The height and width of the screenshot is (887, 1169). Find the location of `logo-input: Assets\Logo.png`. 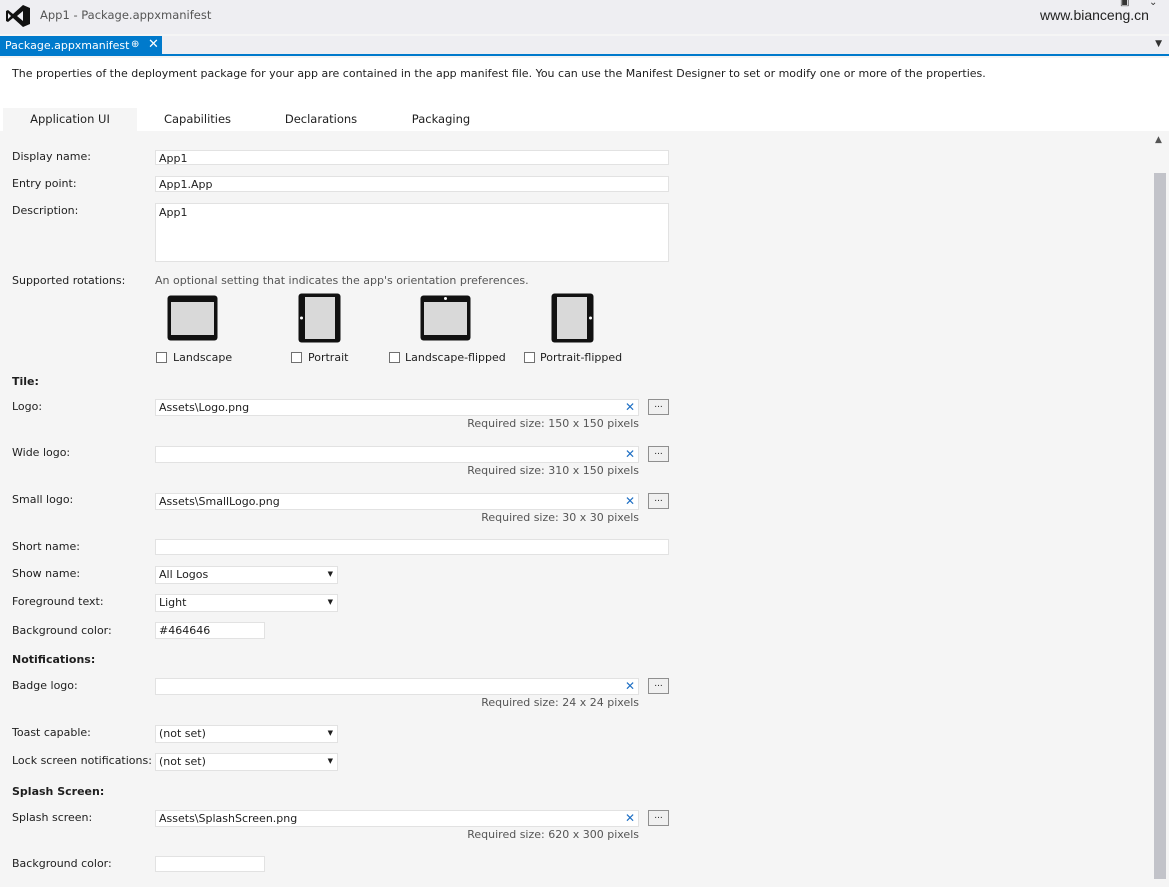

logo-input: Assets\Logo.png is located at coordinates (397, 407).